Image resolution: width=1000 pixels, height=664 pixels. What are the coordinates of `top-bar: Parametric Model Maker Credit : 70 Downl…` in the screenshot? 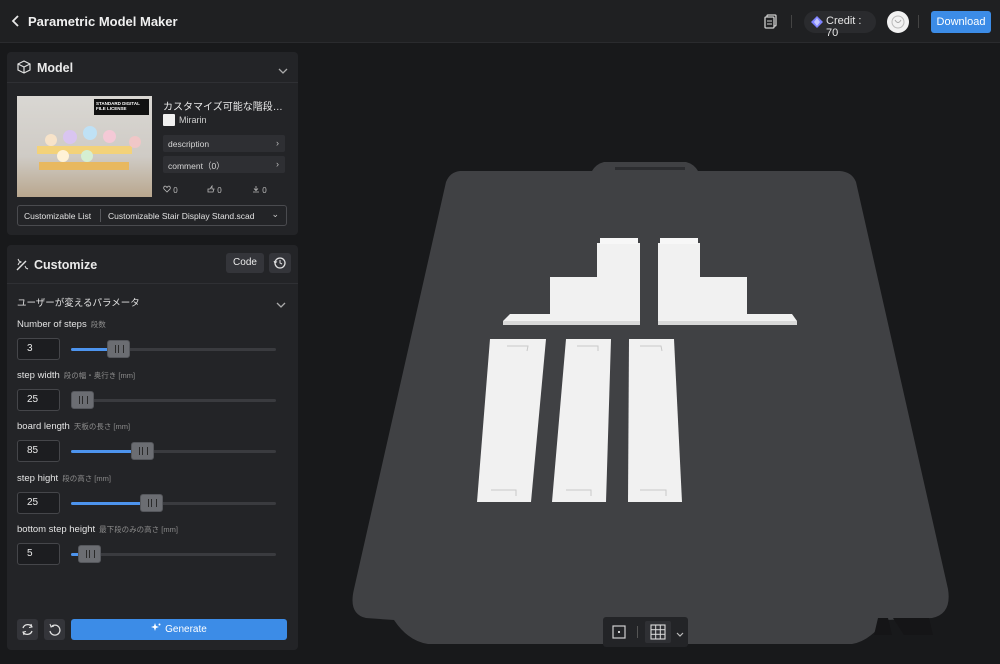 It's located at (500, 21).